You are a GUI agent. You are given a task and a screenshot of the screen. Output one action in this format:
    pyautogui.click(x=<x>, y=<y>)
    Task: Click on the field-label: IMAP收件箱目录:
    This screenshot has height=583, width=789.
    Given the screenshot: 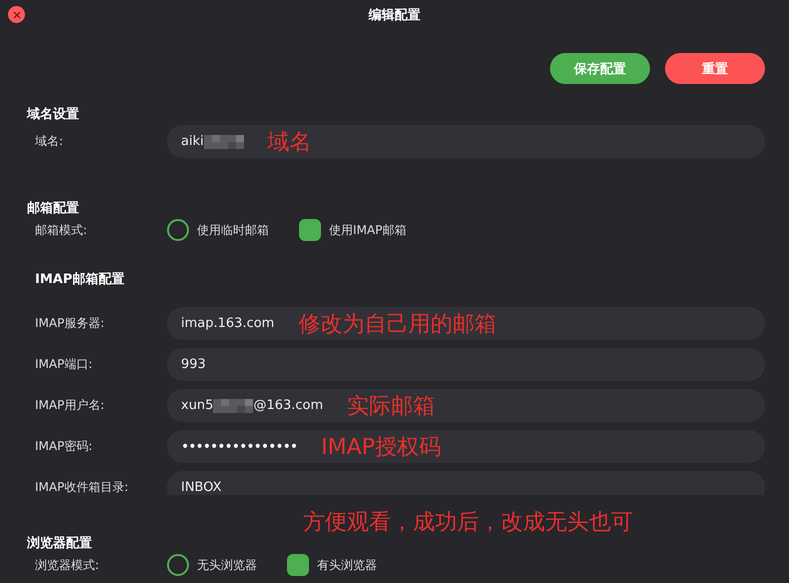 What is the action you would take?
    pyautogui.click(x=82, y=487)
    